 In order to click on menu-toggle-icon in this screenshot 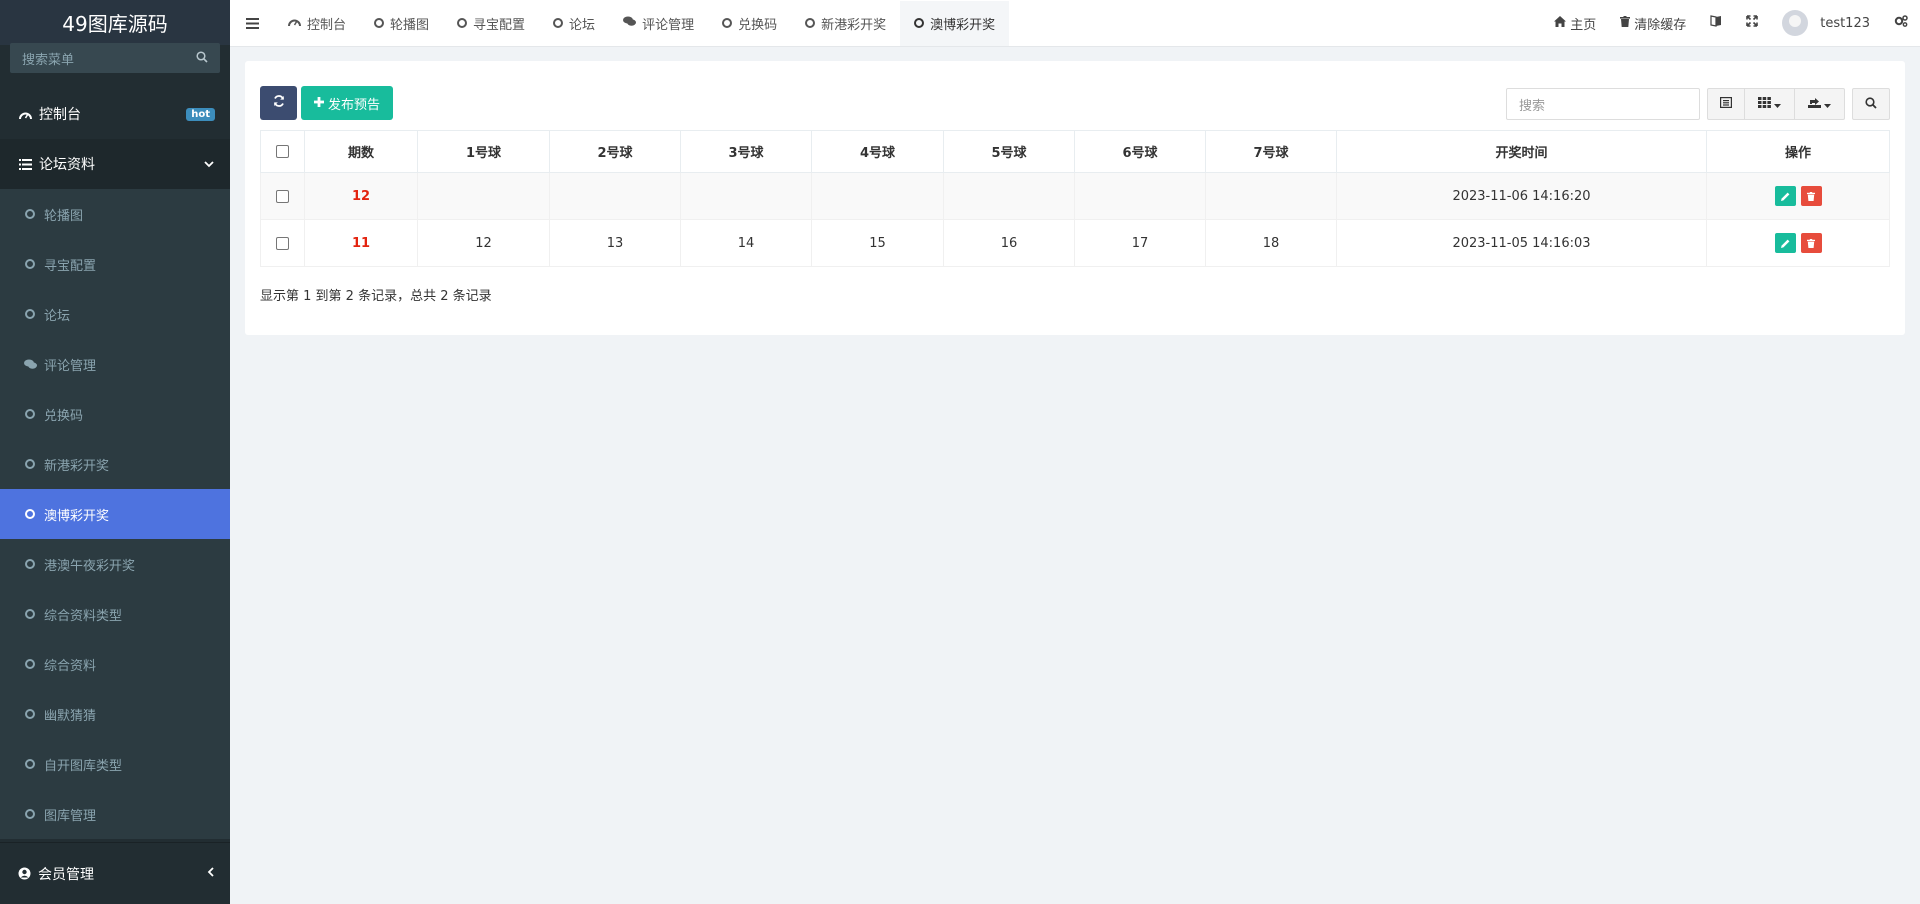, I will do `click(252, 23)`.